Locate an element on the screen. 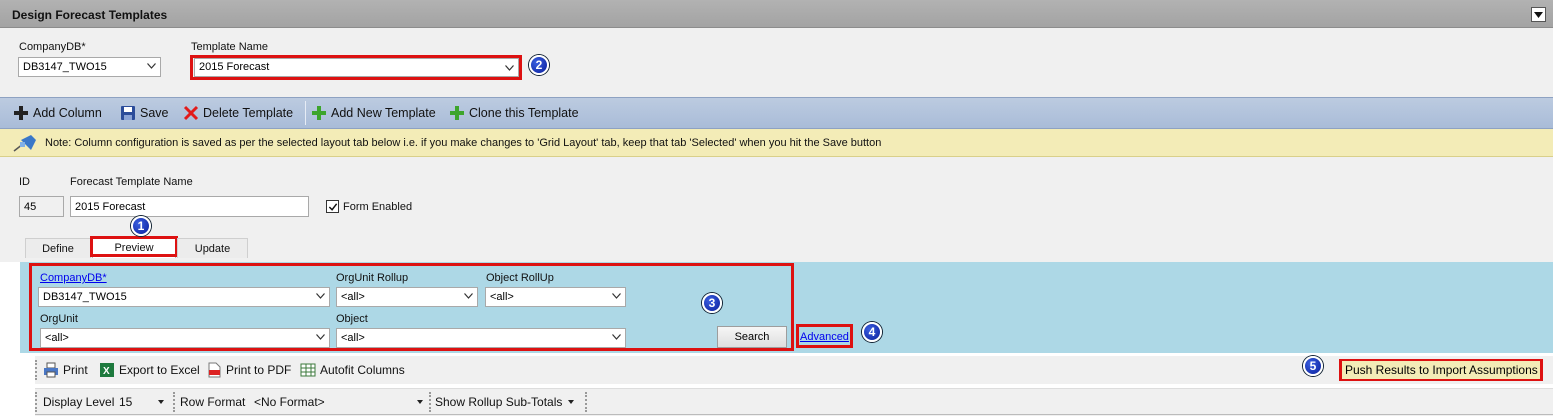  push-results-button: Push Results to Import Assumptions is located at coordinates (1441, 370).